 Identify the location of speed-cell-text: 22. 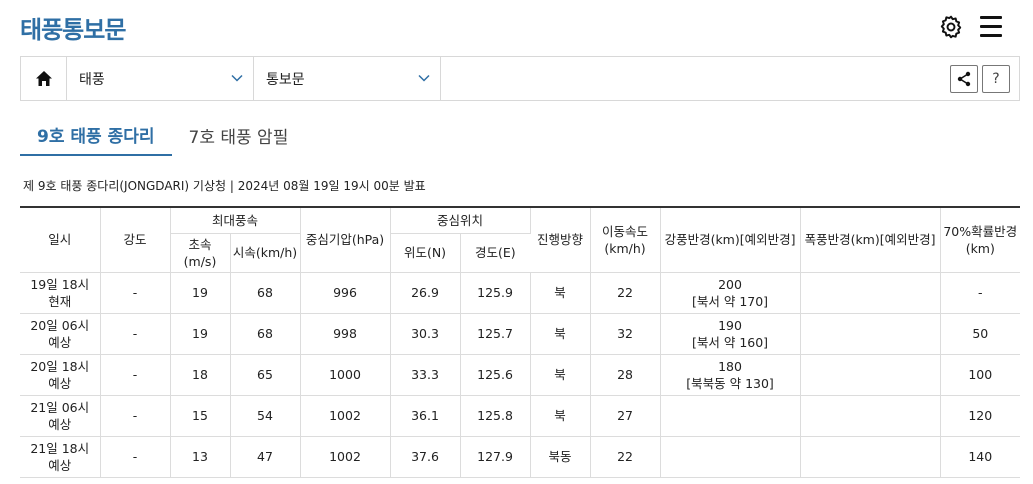
(625, 292).